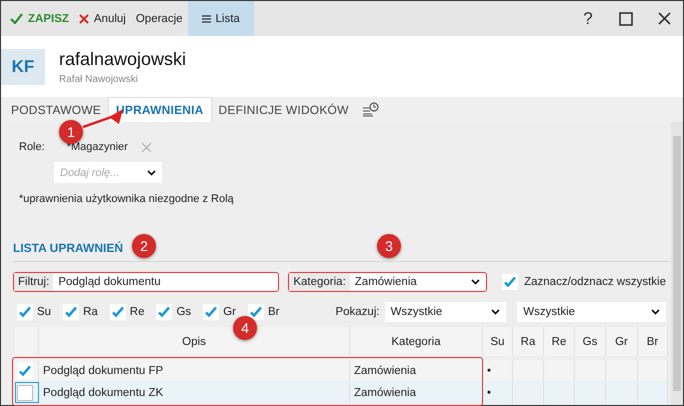 This screenshot has height=406, width=684. Describe the element at coordinates (56, 109) in the screenshot. I see `tab: PODSTAWOWE` at that location.